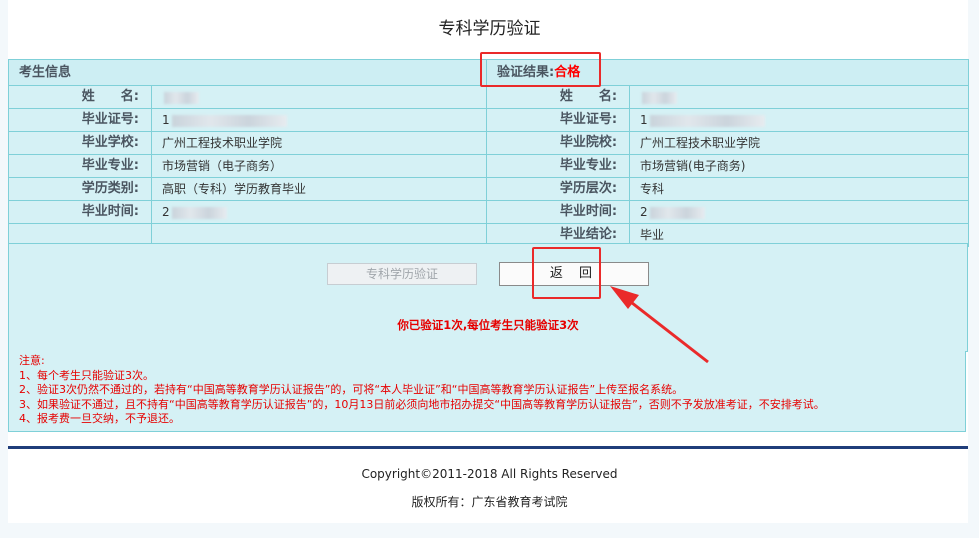 The width and height of the screenshot is (979, 538). I want to click on field-value-text: 专科, so click(652, 189).